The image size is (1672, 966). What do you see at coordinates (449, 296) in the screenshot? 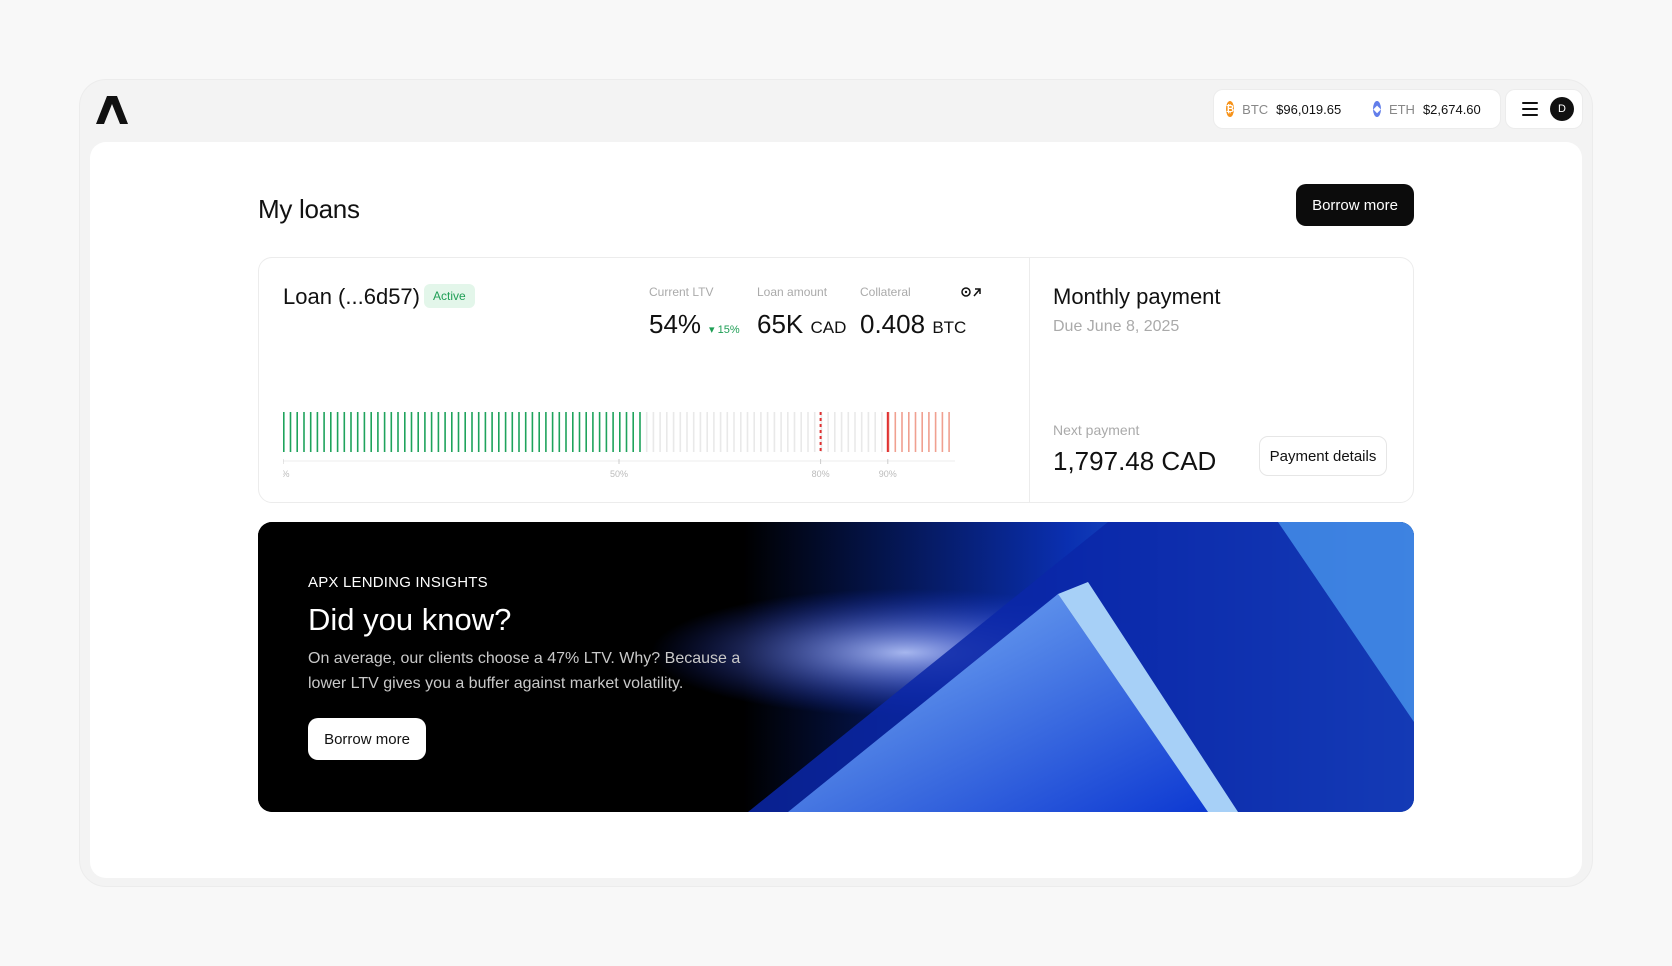
I see `status-badge: Active` at bounding box center [449, 296].